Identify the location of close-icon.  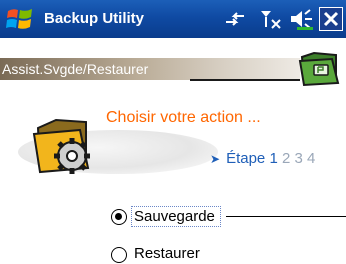
(331, 19).